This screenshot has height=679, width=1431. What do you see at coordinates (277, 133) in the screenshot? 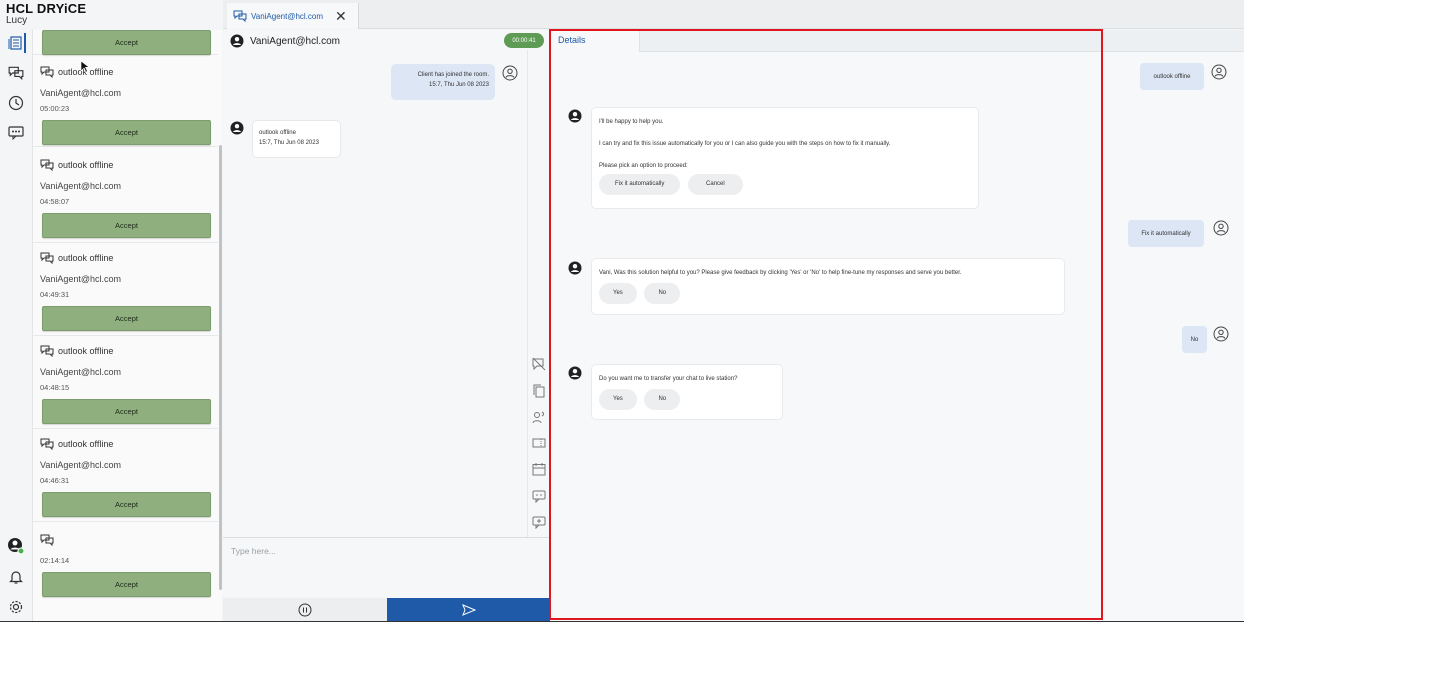
I see `client-message-text: outlook offline` at bounding box center [277, 133].